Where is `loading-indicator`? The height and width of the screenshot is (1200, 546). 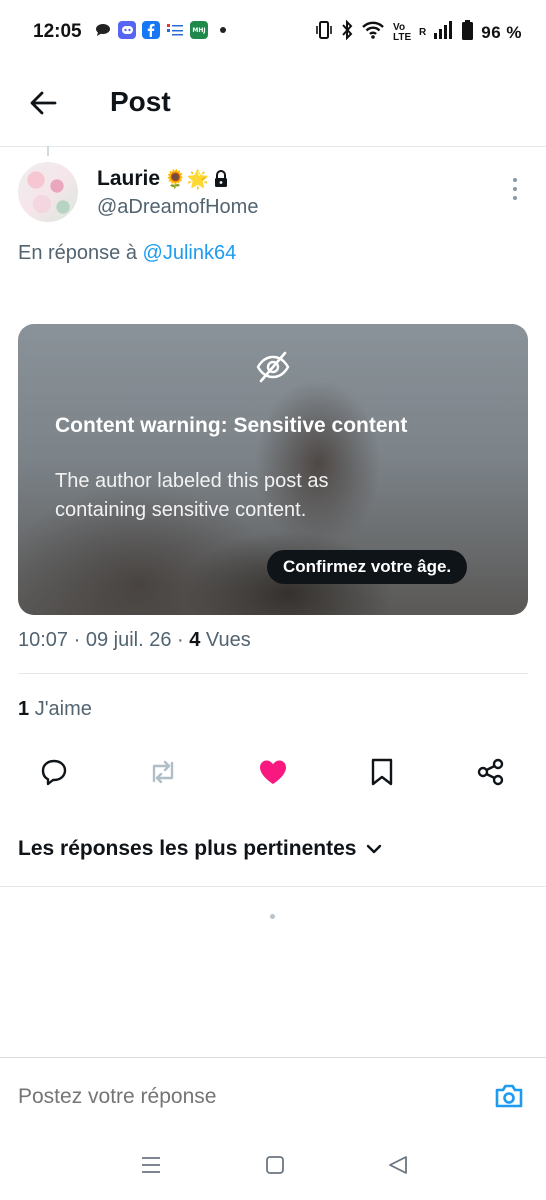 loading-indicator is located at coordinates (272, 916).